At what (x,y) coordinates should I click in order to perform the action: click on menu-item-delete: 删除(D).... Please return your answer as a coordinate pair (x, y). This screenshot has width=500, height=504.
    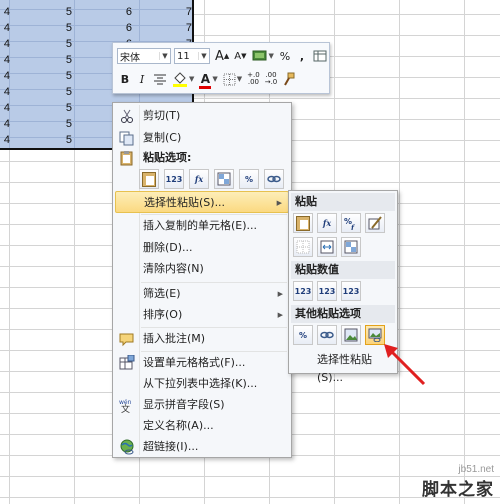
    Looking at the image, I should click on (202, 248).